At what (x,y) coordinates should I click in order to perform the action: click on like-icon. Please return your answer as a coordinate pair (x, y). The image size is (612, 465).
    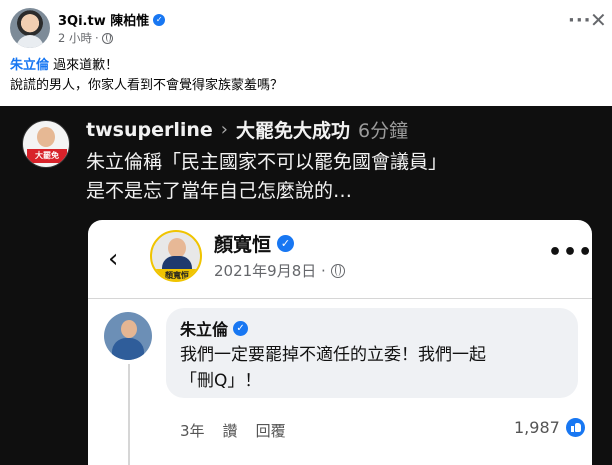
    Looking at the image, I should click on (575, 427).